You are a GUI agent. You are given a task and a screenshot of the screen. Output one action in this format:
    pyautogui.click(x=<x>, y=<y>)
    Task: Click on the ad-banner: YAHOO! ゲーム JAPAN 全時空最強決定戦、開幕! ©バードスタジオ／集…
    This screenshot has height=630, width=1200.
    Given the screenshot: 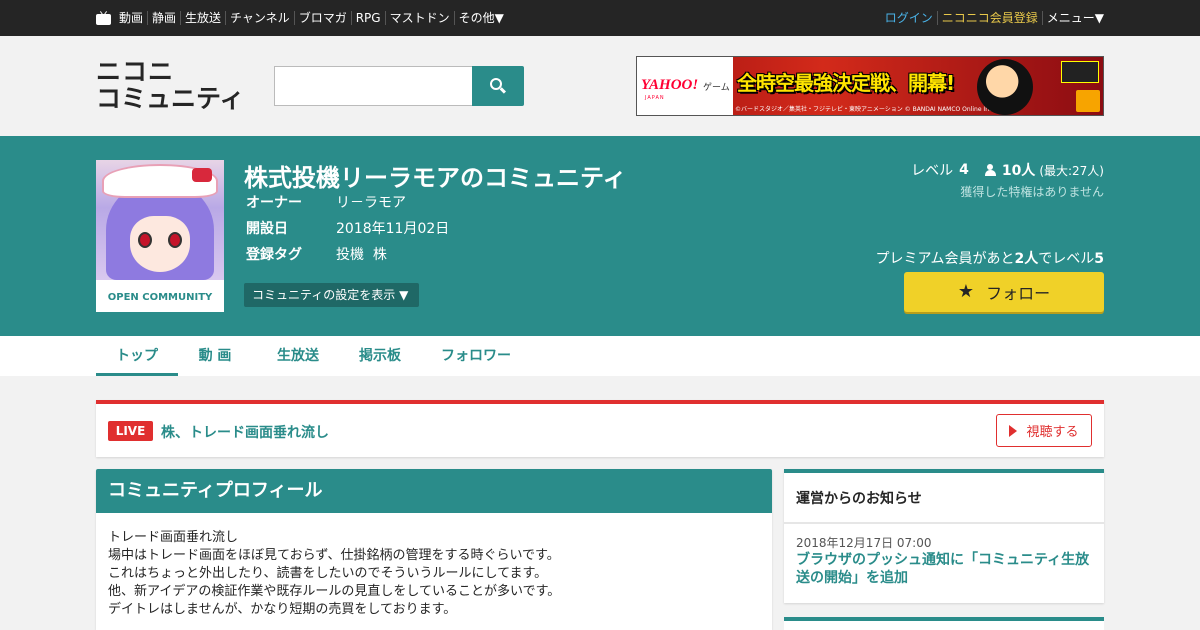 What is the action you would take?
    pyautogui.click(x=870, y=86)
    